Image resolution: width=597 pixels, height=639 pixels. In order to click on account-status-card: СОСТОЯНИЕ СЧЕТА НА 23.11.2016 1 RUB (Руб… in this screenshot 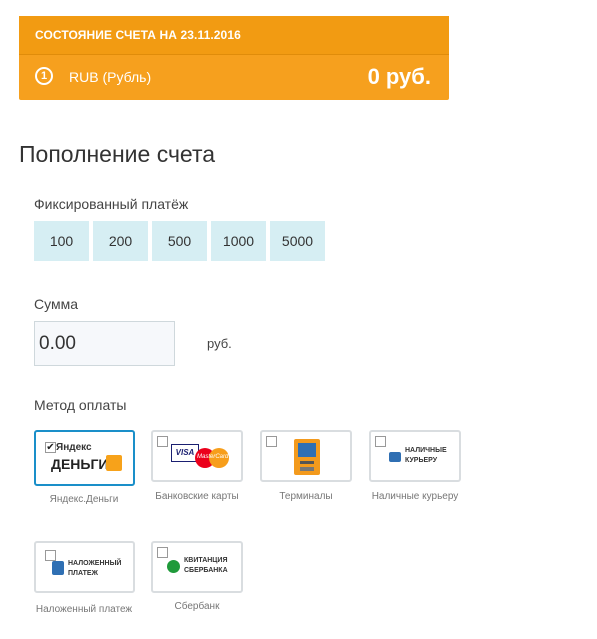, I will do `click(234, 58)`.